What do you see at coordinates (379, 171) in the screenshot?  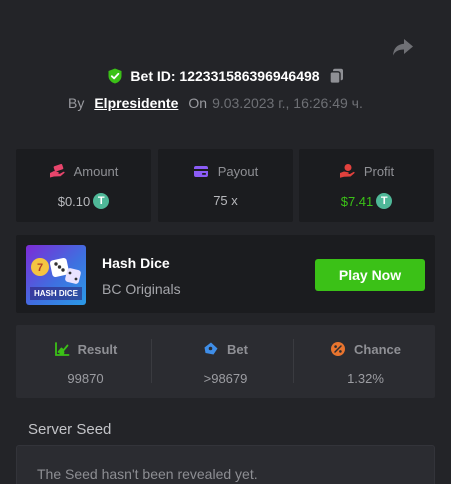 I see `profit-label: Profit` at bounding box center [379, 171].